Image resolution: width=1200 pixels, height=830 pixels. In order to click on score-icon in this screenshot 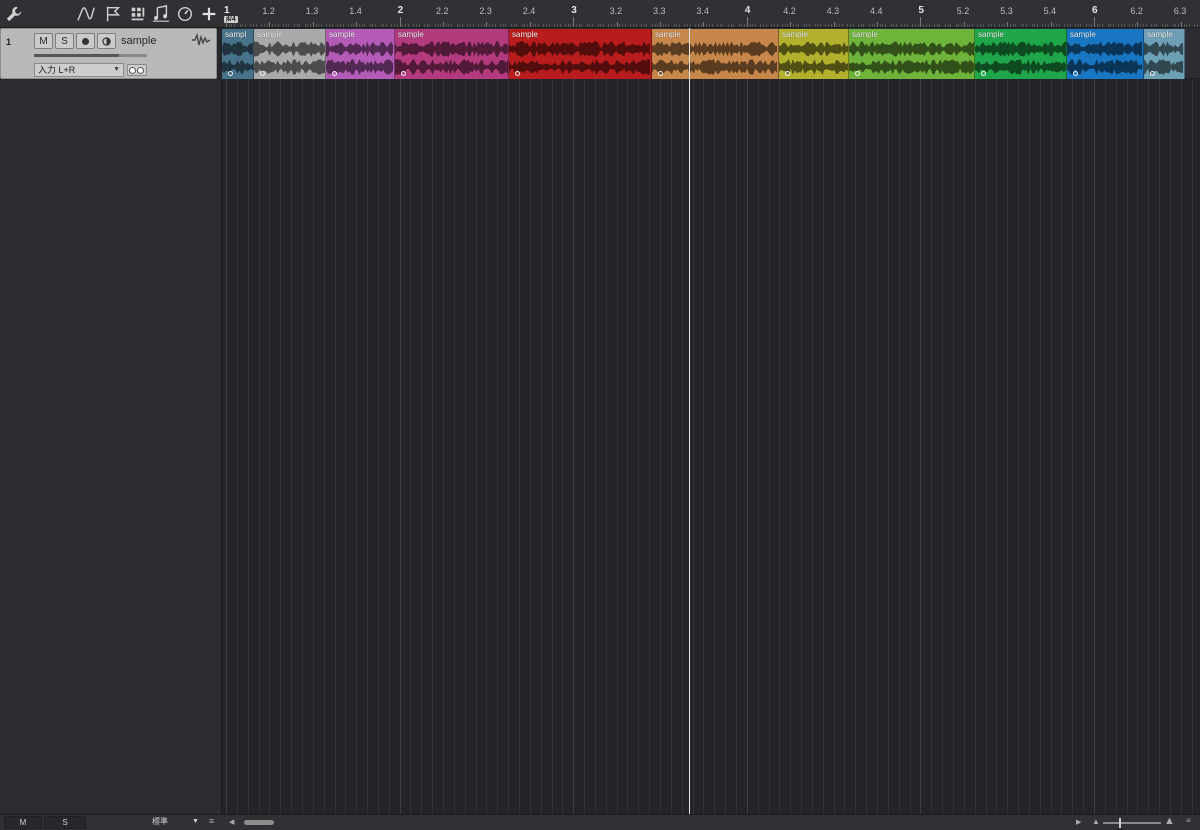, I will do `click(161, 14)`.